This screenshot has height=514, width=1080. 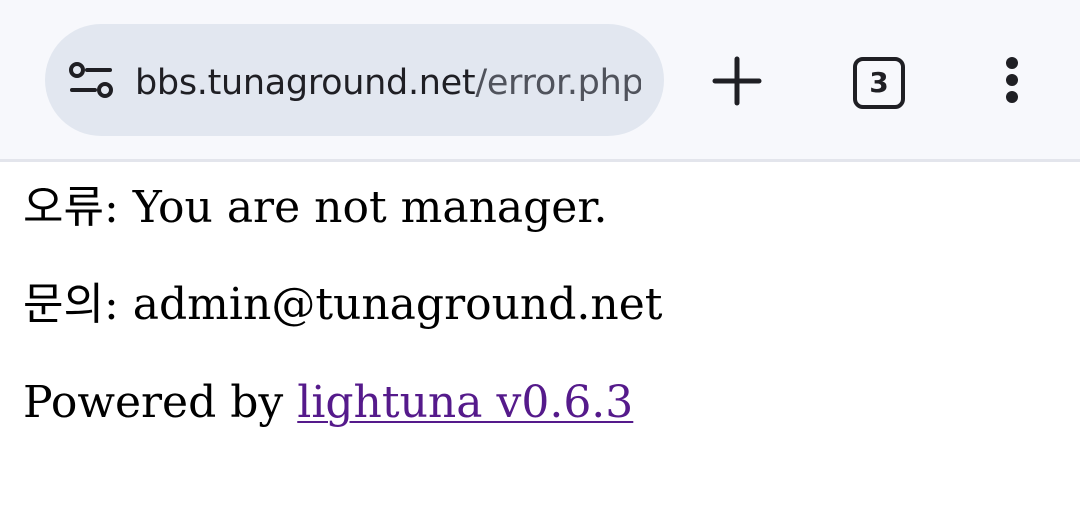 I want to click on tab-switcher-button: 3, so click(x=878, y=81).